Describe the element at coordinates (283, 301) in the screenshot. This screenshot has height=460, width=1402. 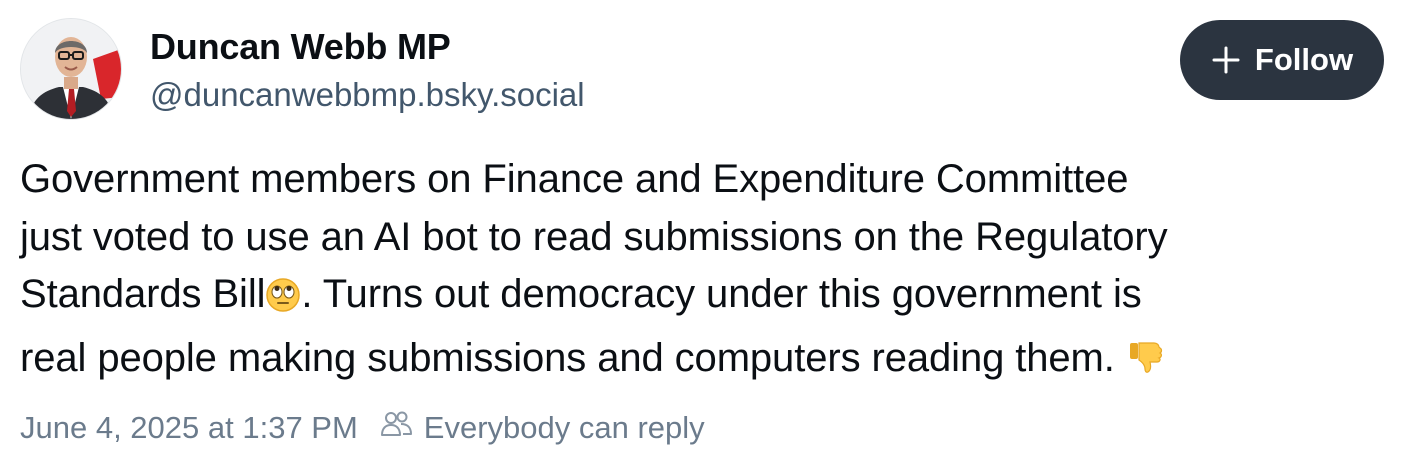
I see `face-with-rolling-eyes-icon` at that location.